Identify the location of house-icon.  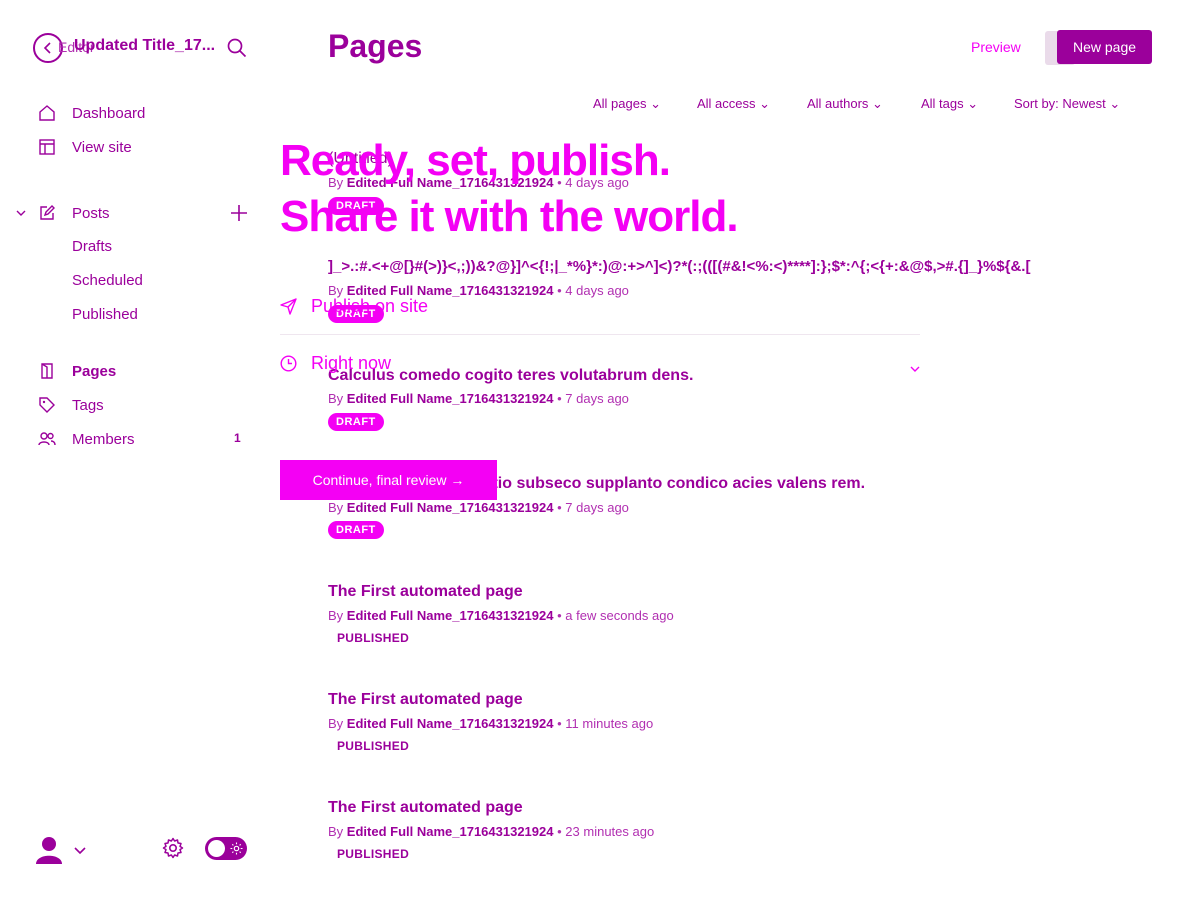
(47, 113).